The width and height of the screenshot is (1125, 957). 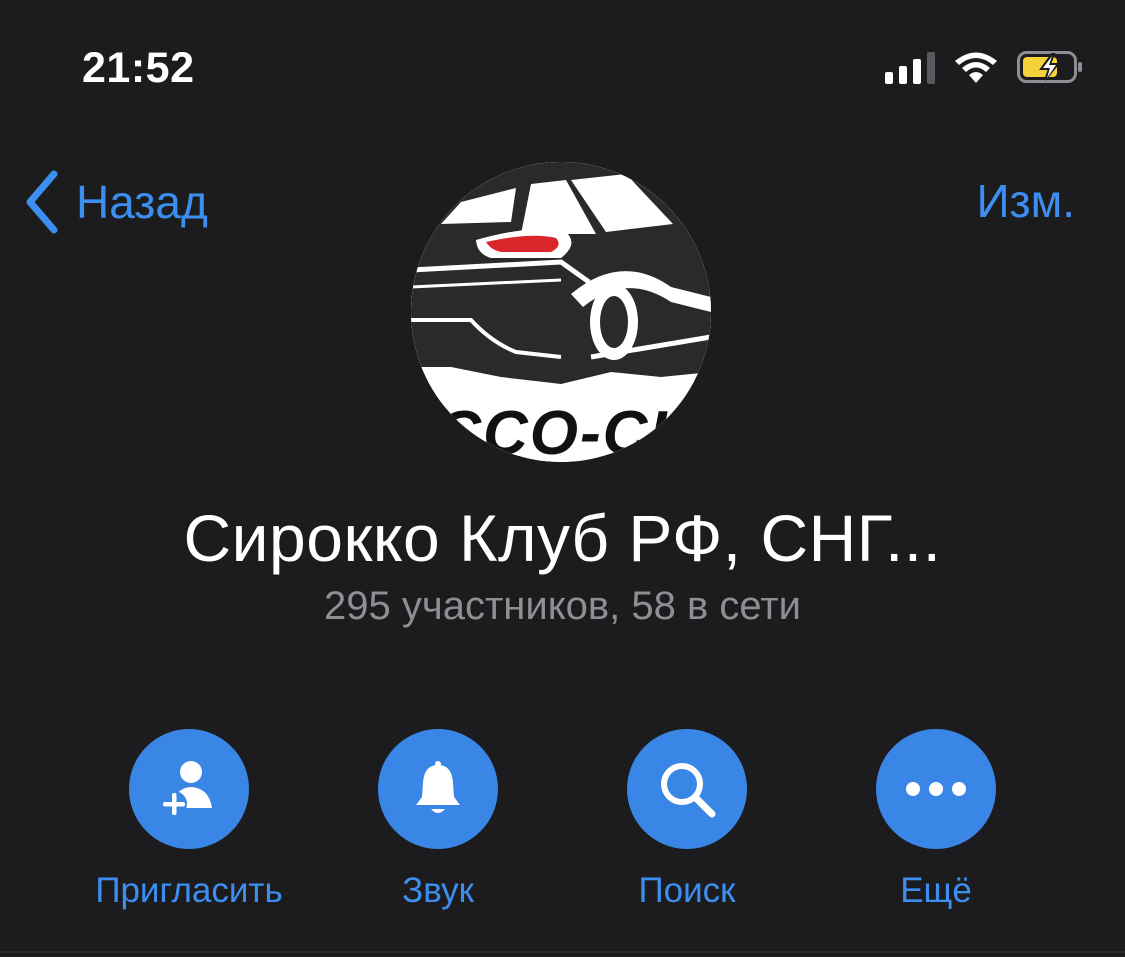 I want to click on sound-circle, so click(x=438, y=789).